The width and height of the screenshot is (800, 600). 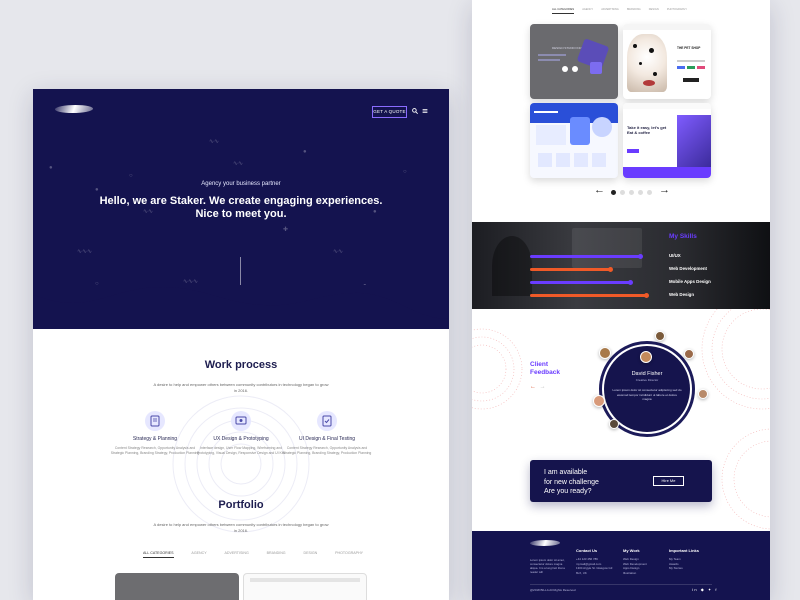 What do you see at coordinates (631, 550) in the screenshot?
I see `footer-column-title: My Work` at bounding box center [631, 550].